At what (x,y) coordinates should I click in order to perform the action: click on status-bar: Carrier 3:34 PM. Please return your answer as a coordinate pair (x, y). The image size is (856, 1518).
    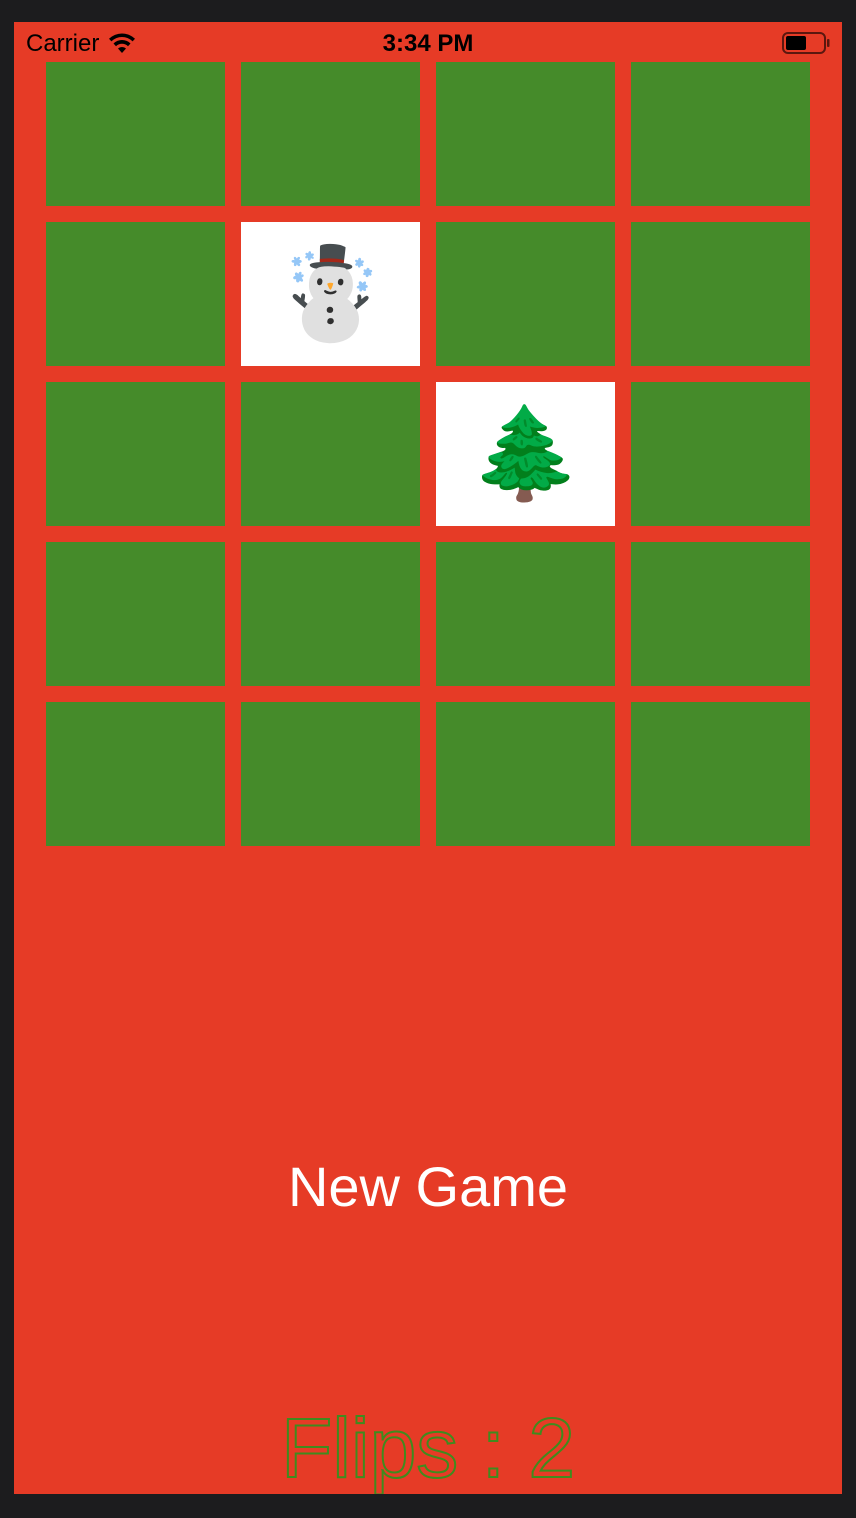
    Looking at the image, I should click on (428, 42).